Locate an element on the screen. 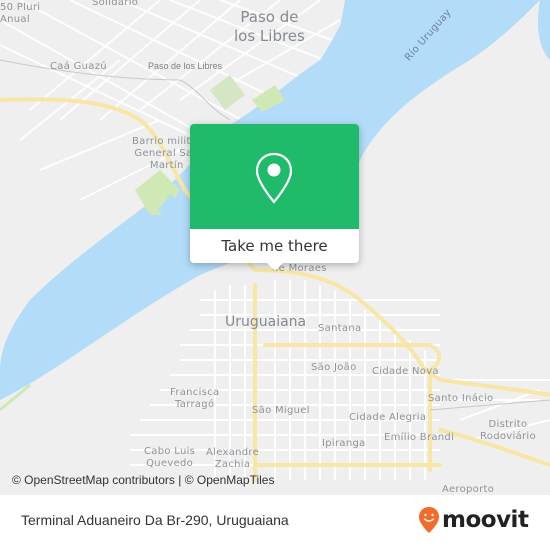 This screenshot has height=550, width=550. map-label-emilio-brandi: Emílio Brandi is located at coordinates (419, 437).